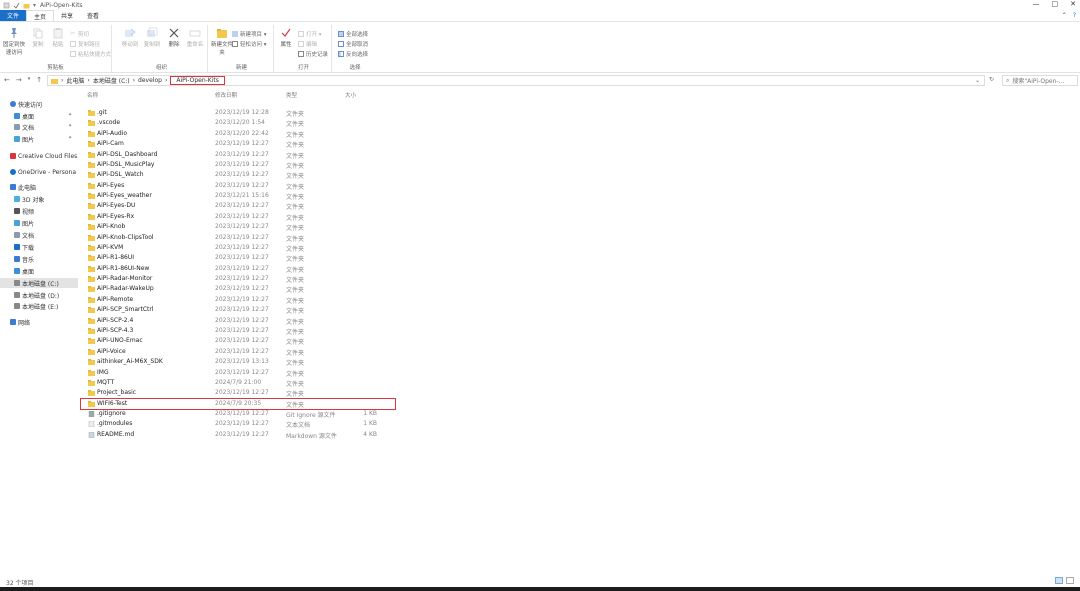 The height and width of the screenshot is (591, 1080). Describe the element at coordinates (17, 211) in the screenshot. I see `sidebar-item: 视频` at that location.